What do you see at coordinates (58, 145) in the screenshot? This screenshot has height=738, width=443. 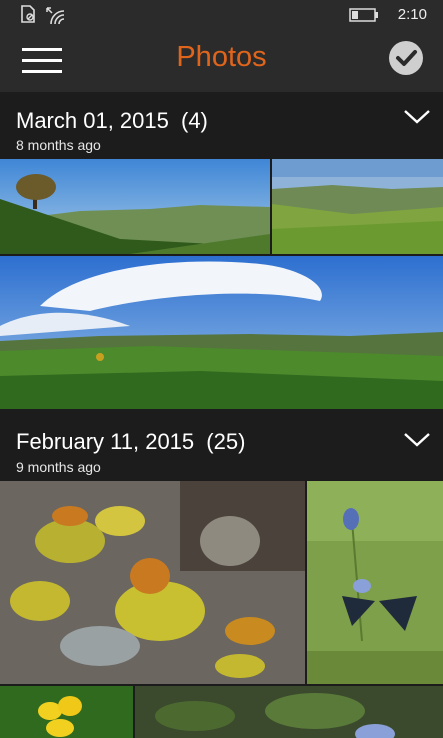 I see `group-subtitle: 8 months ago` at bounding box center [58, 145].